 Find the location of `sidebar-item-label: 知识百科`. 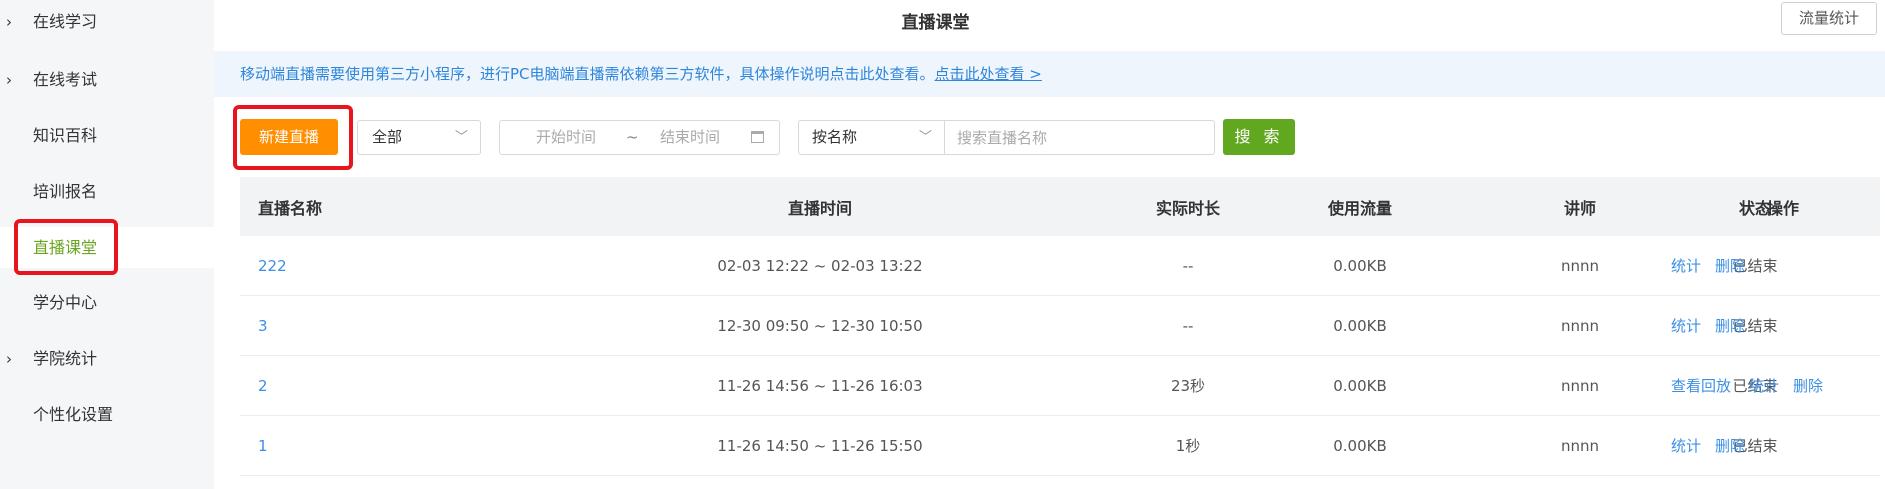

sidebar-item-label: 知识百科 is located at coordinates (65, 135).